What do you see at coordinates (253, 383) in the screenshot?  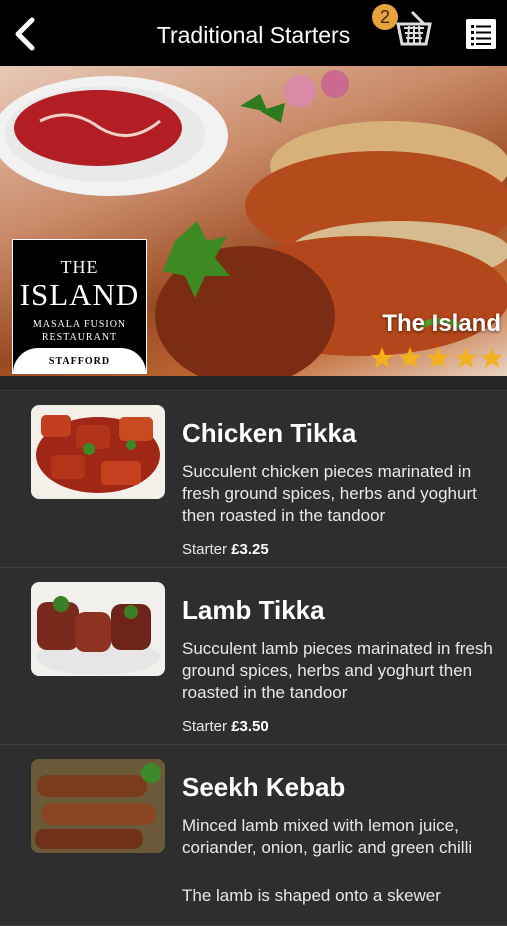 I see `list-divider` at bounding box center [253, 383].